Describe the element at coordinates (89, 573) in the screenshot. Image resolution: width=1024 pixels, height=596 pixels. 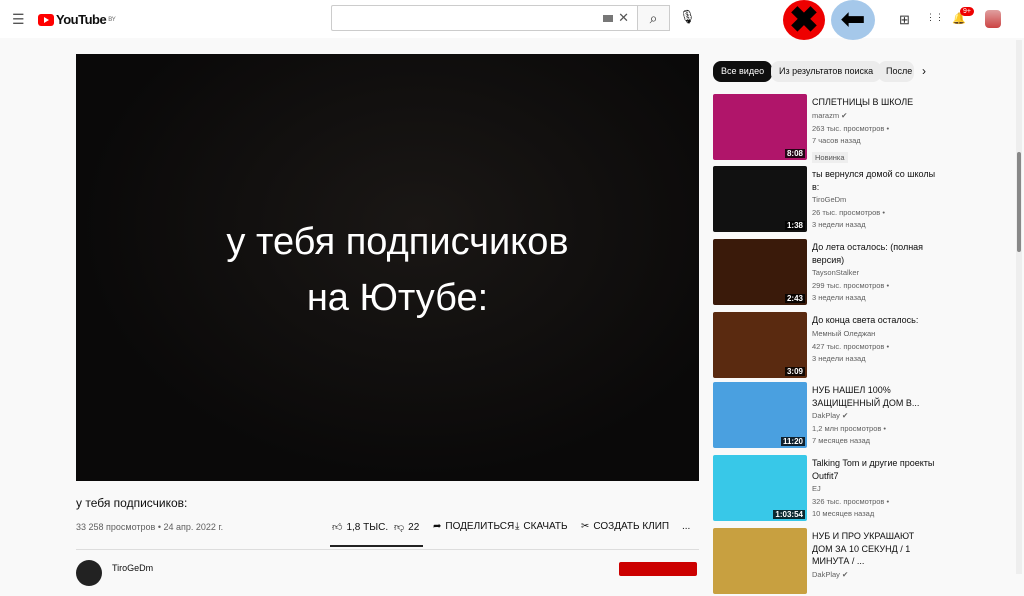
I see `channel-avatar` at that location.